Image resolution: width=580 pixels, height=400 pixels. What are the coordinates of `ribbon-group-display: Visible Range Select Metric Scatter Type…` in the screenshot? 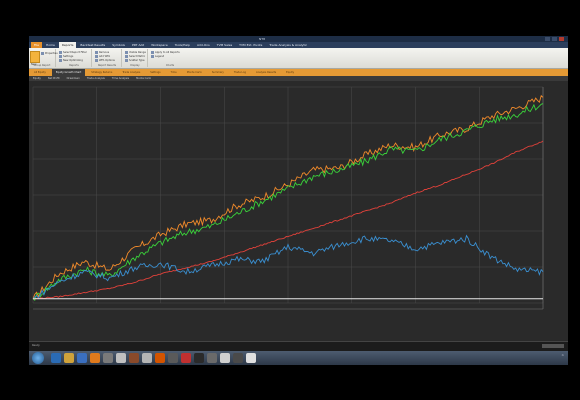 It's located at (135, 58).